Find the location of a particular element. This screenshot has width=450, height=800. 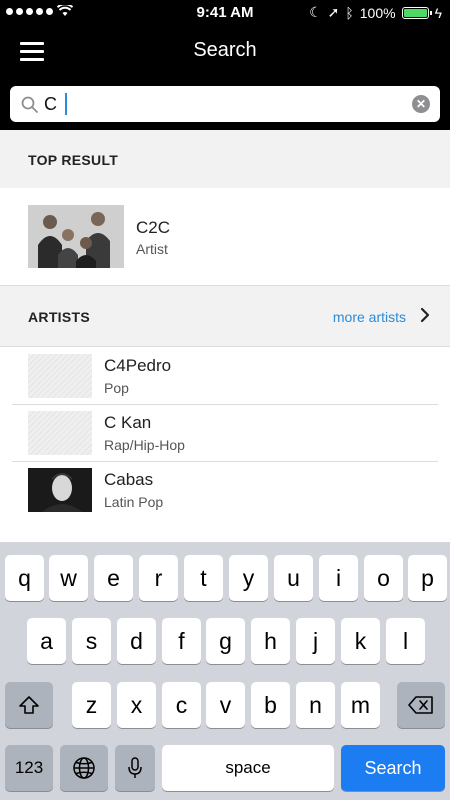

key-u: u is located at coordinates (293, 578).